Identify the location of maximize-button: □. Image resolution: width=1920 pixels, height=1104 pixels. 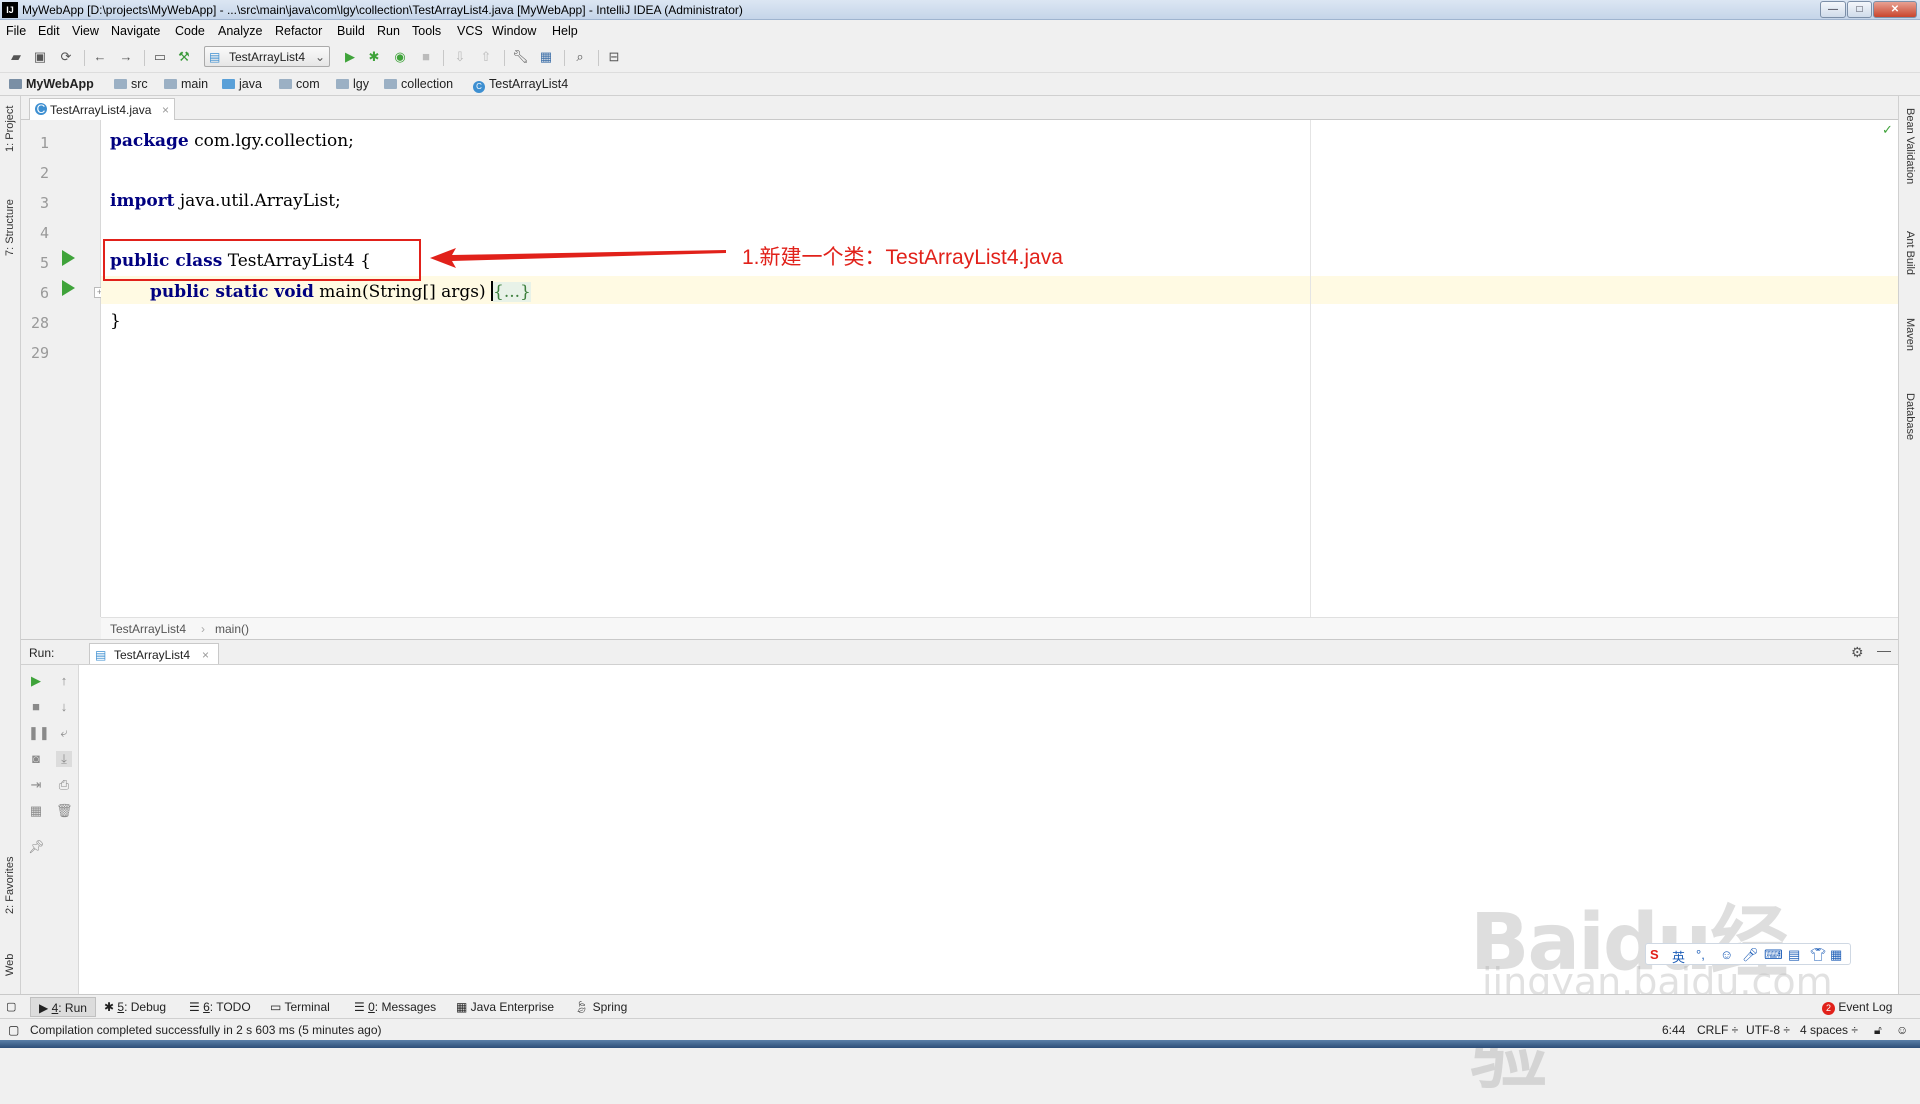
(1859, 9).